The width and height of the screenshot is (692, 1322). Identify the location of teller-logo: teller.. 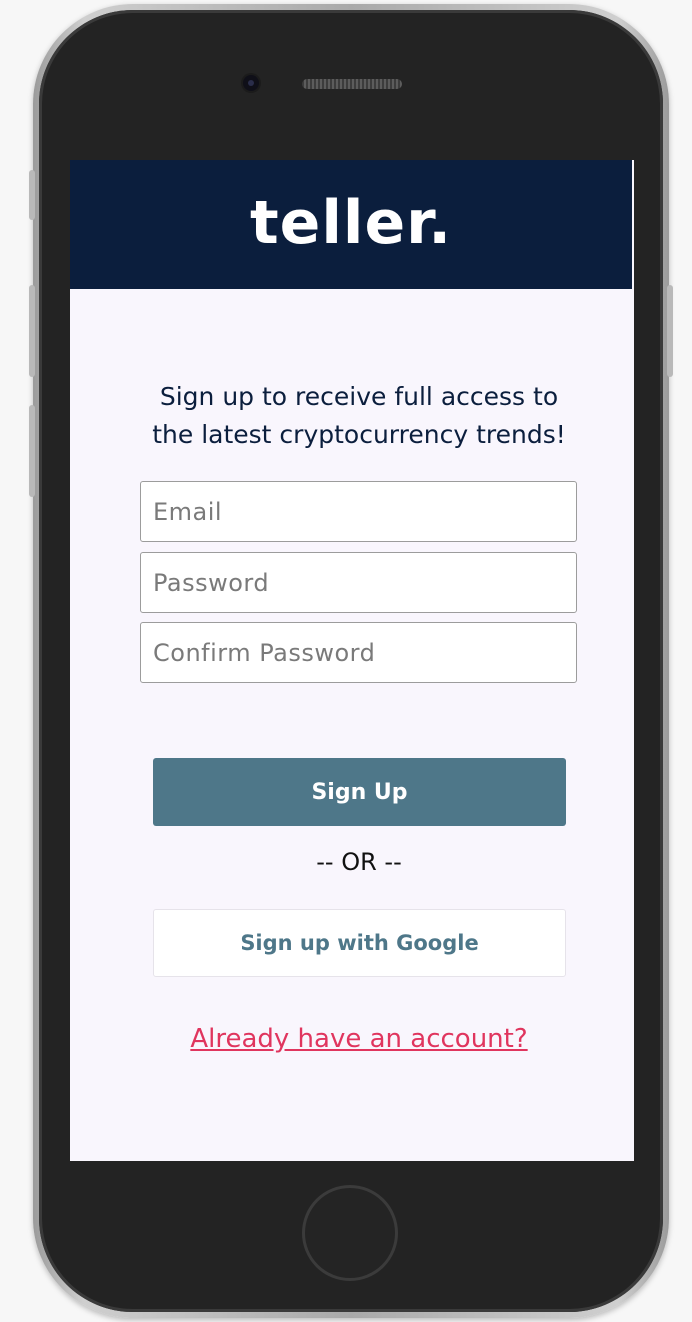
(351, 222).